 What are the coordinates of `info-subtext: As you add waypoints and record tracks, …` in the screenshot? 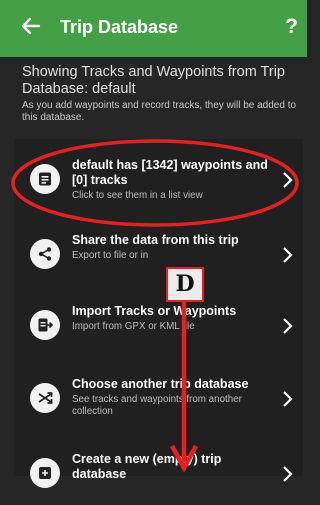 It's located at (159, 111).